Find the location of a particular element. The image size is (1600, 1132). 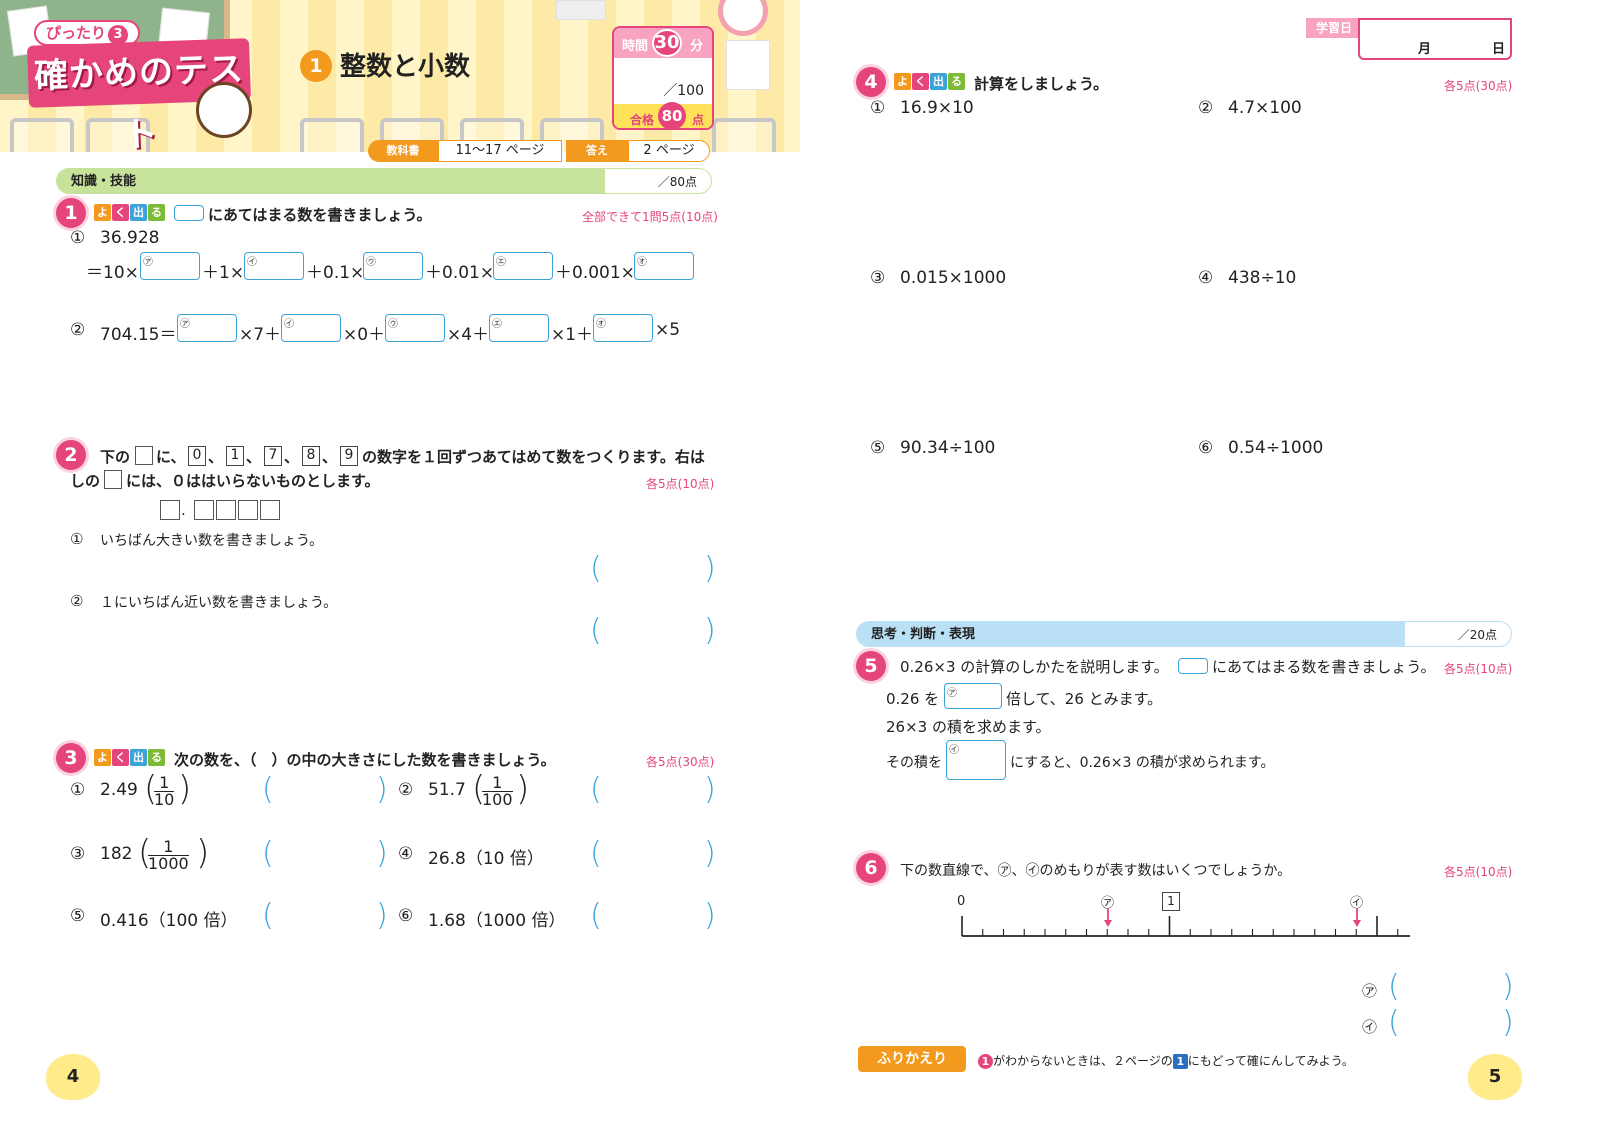

page-number-left: 4 is located at coordinates (73, 1077).